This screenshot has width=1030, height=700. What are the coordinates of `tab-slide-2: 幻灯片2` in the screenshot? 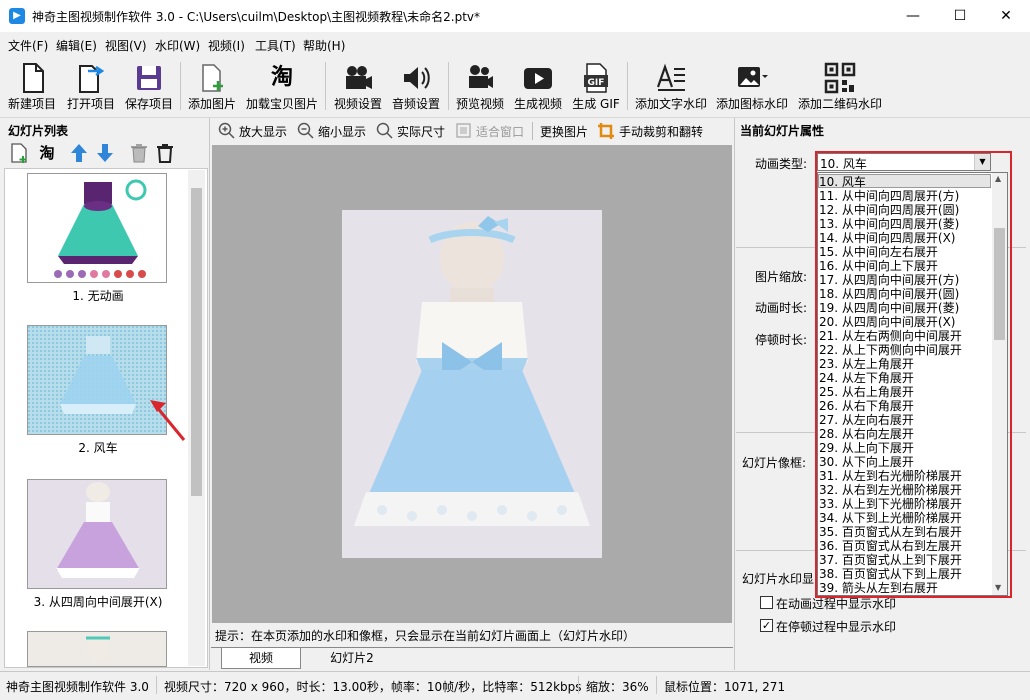 It's located at (352, 658).